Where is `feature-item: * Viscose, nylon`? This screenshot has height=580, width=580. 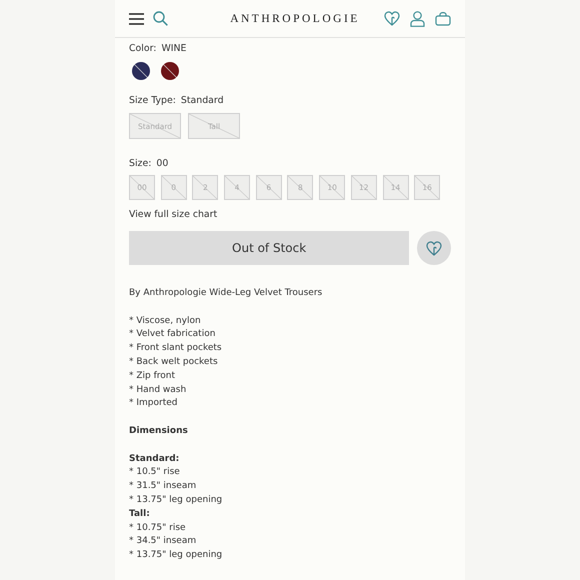 feature-item: * Viscose, nylon is located at coordinates (165, 321).